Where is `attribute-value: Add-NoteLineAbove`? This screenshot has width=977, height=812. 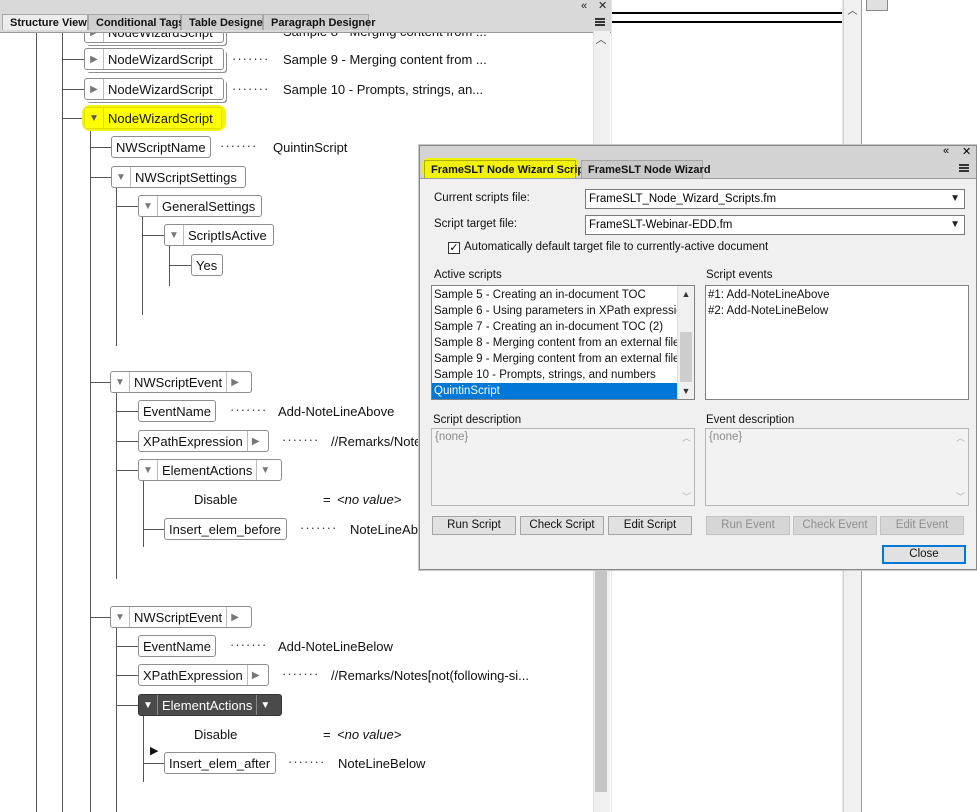
attribute-value: Add-NoteLineAbove is located at coordinates (336, 411).